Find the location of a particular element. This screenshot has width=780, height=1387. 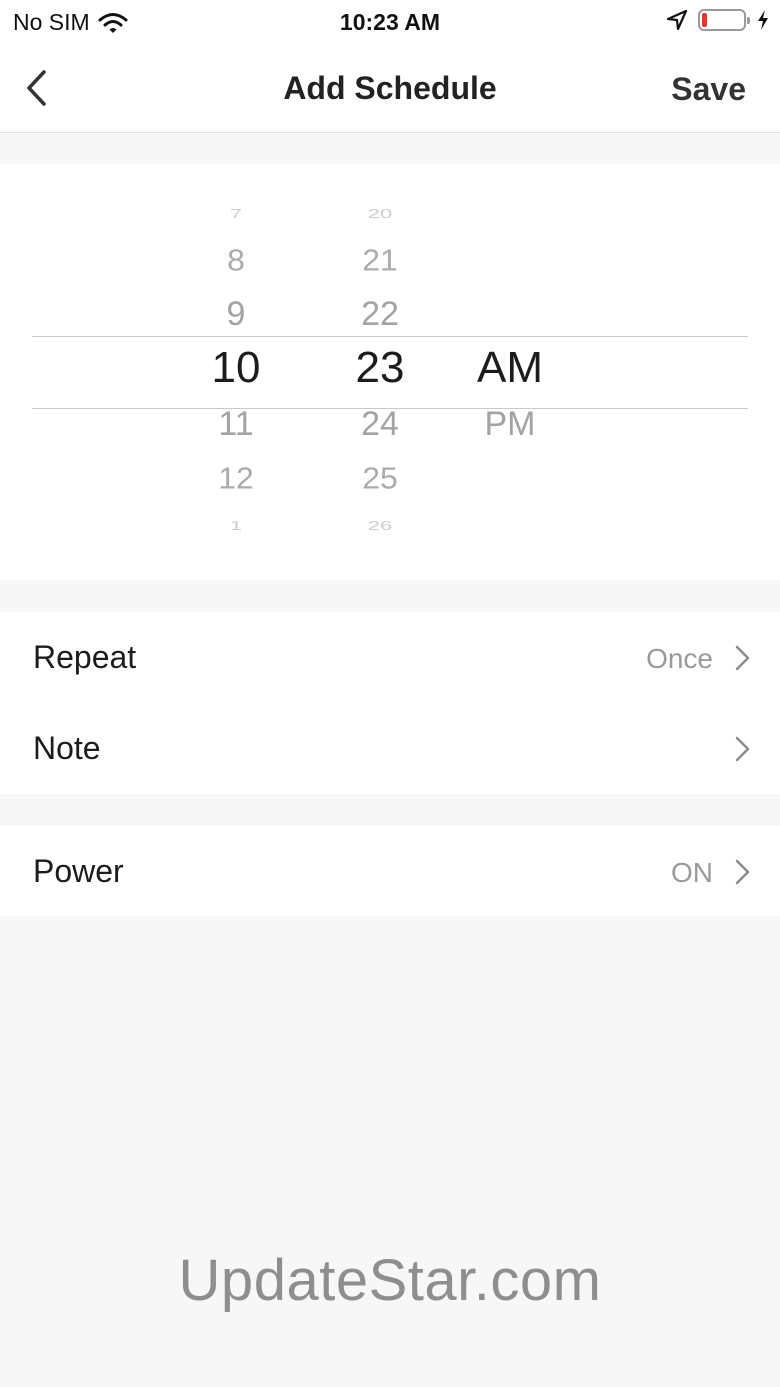

minute-option-21: 21 is located at coordinates (380, 260).